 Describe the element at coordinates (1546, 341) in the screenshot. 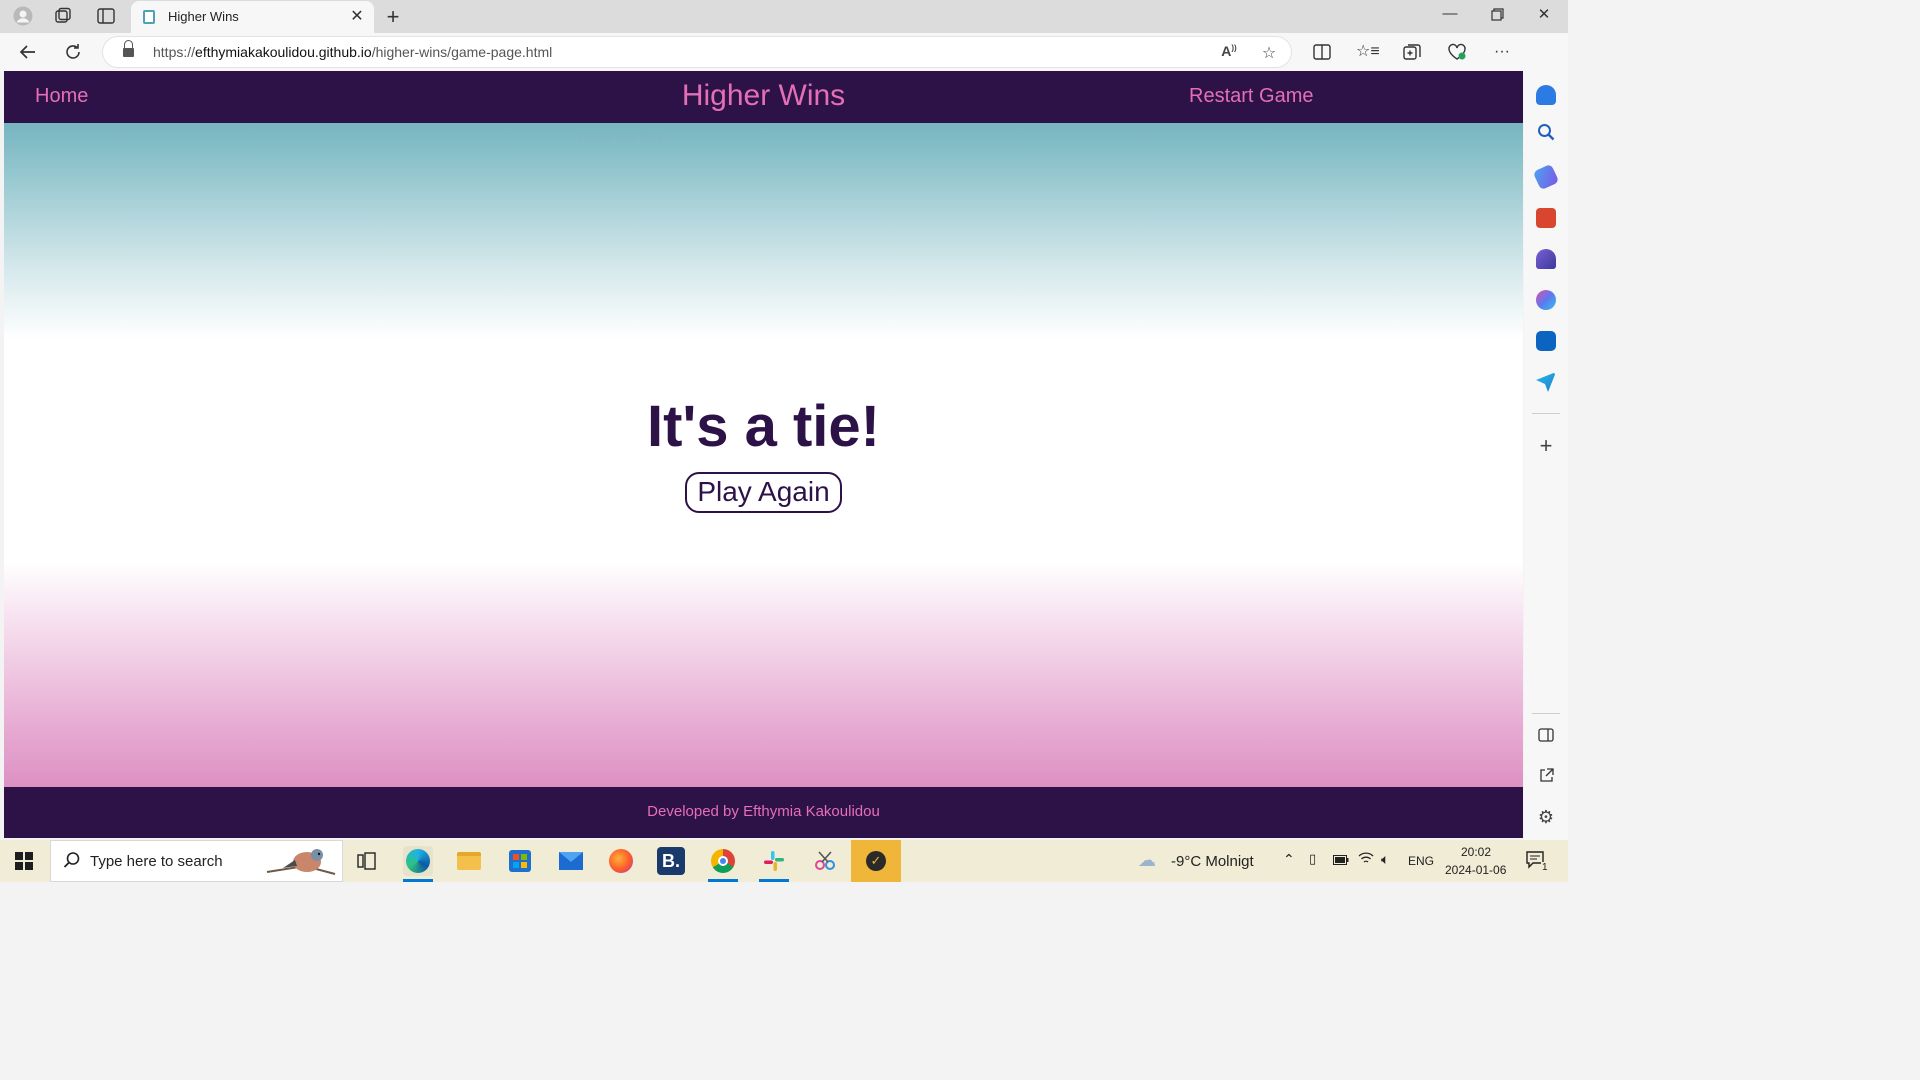

I see `outlook-icon` at that location.